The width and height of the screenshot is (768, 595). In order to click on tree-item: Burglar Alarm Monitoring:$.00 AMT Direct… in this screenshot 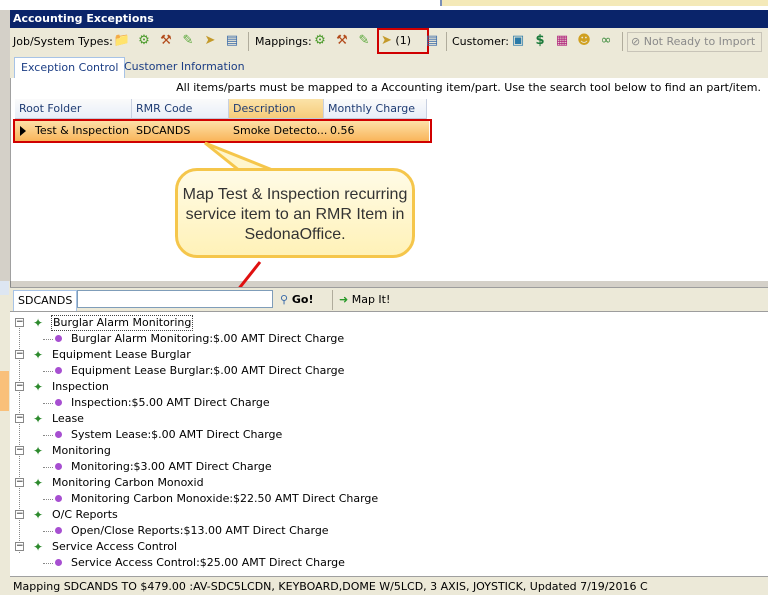, I will do `click(260, 339)`.